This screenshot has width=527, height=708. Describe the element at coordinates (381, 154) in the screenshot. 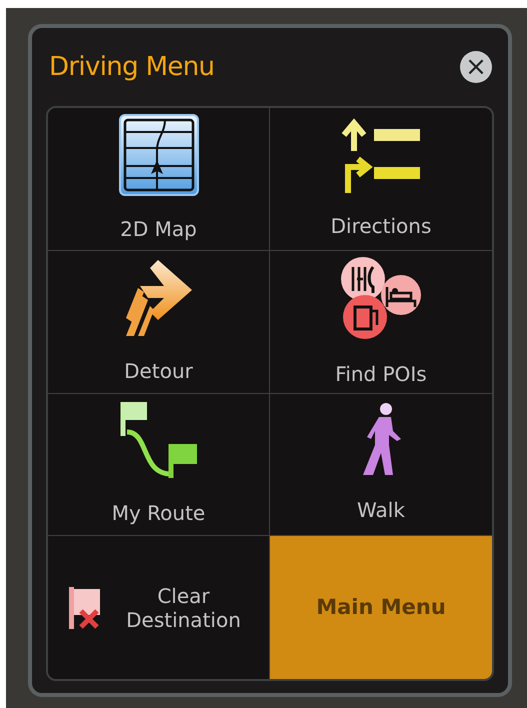

I see `arrows-list-icon` at that location.